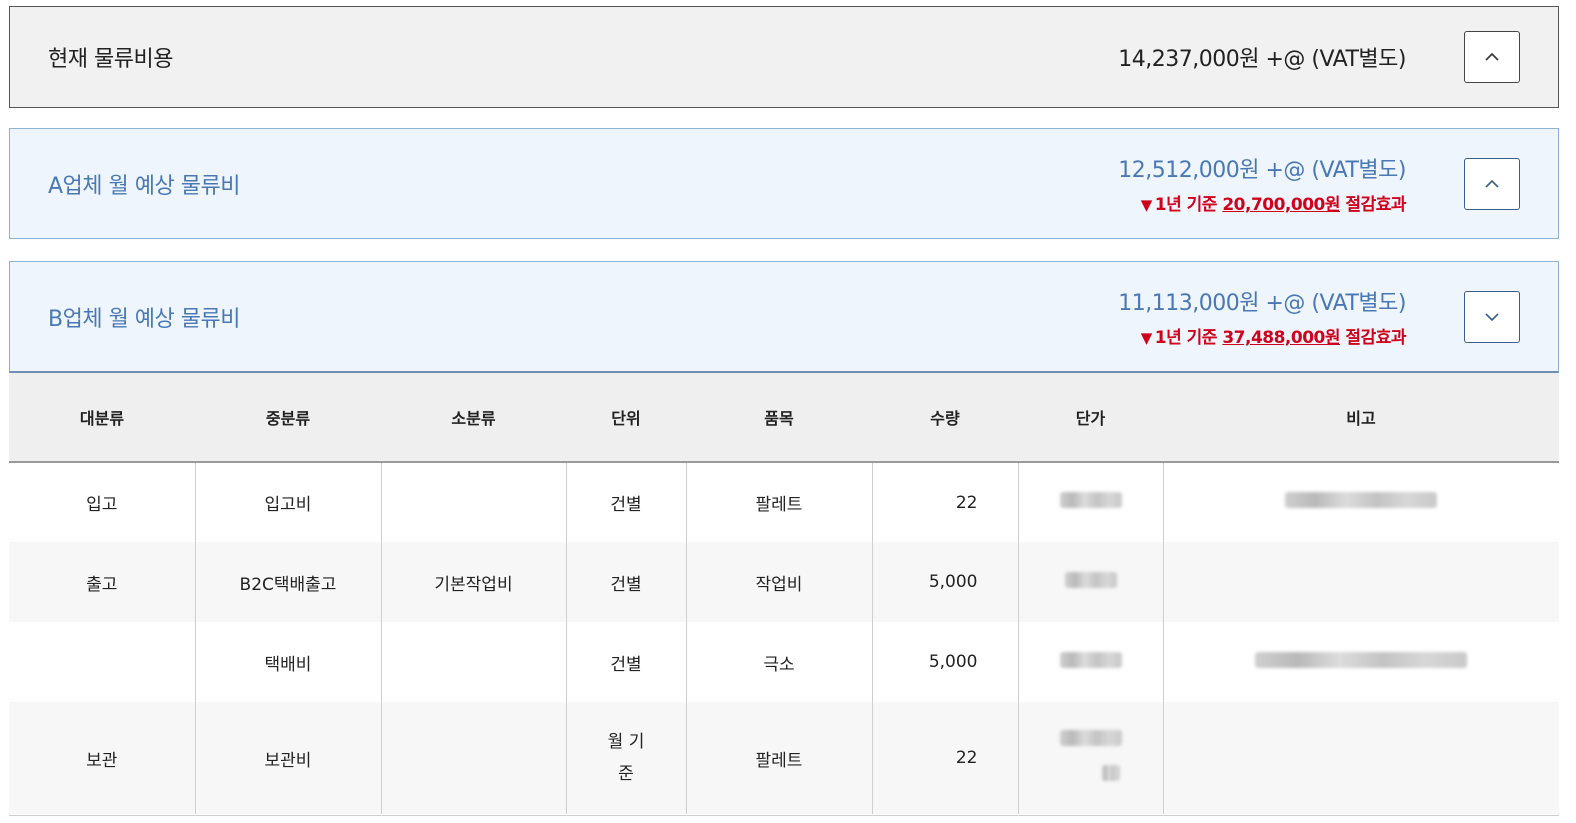 The height and width of the screenshot is (823, 1576). Describe the element at coordinates (144, 186) in the screenshot. I see `vendor-a-title: A업체 월 예상 물류비` at that location.